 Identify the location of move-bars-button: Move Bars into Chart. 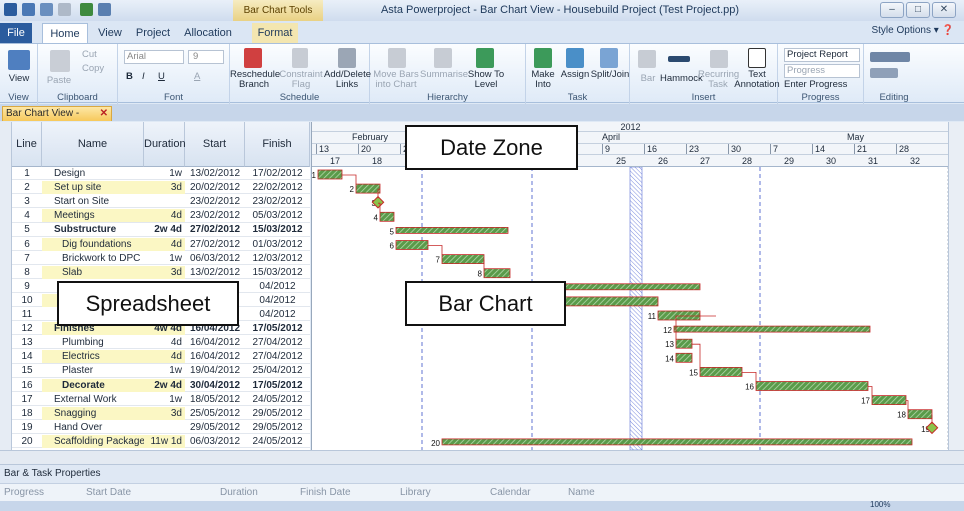
(396, 80).